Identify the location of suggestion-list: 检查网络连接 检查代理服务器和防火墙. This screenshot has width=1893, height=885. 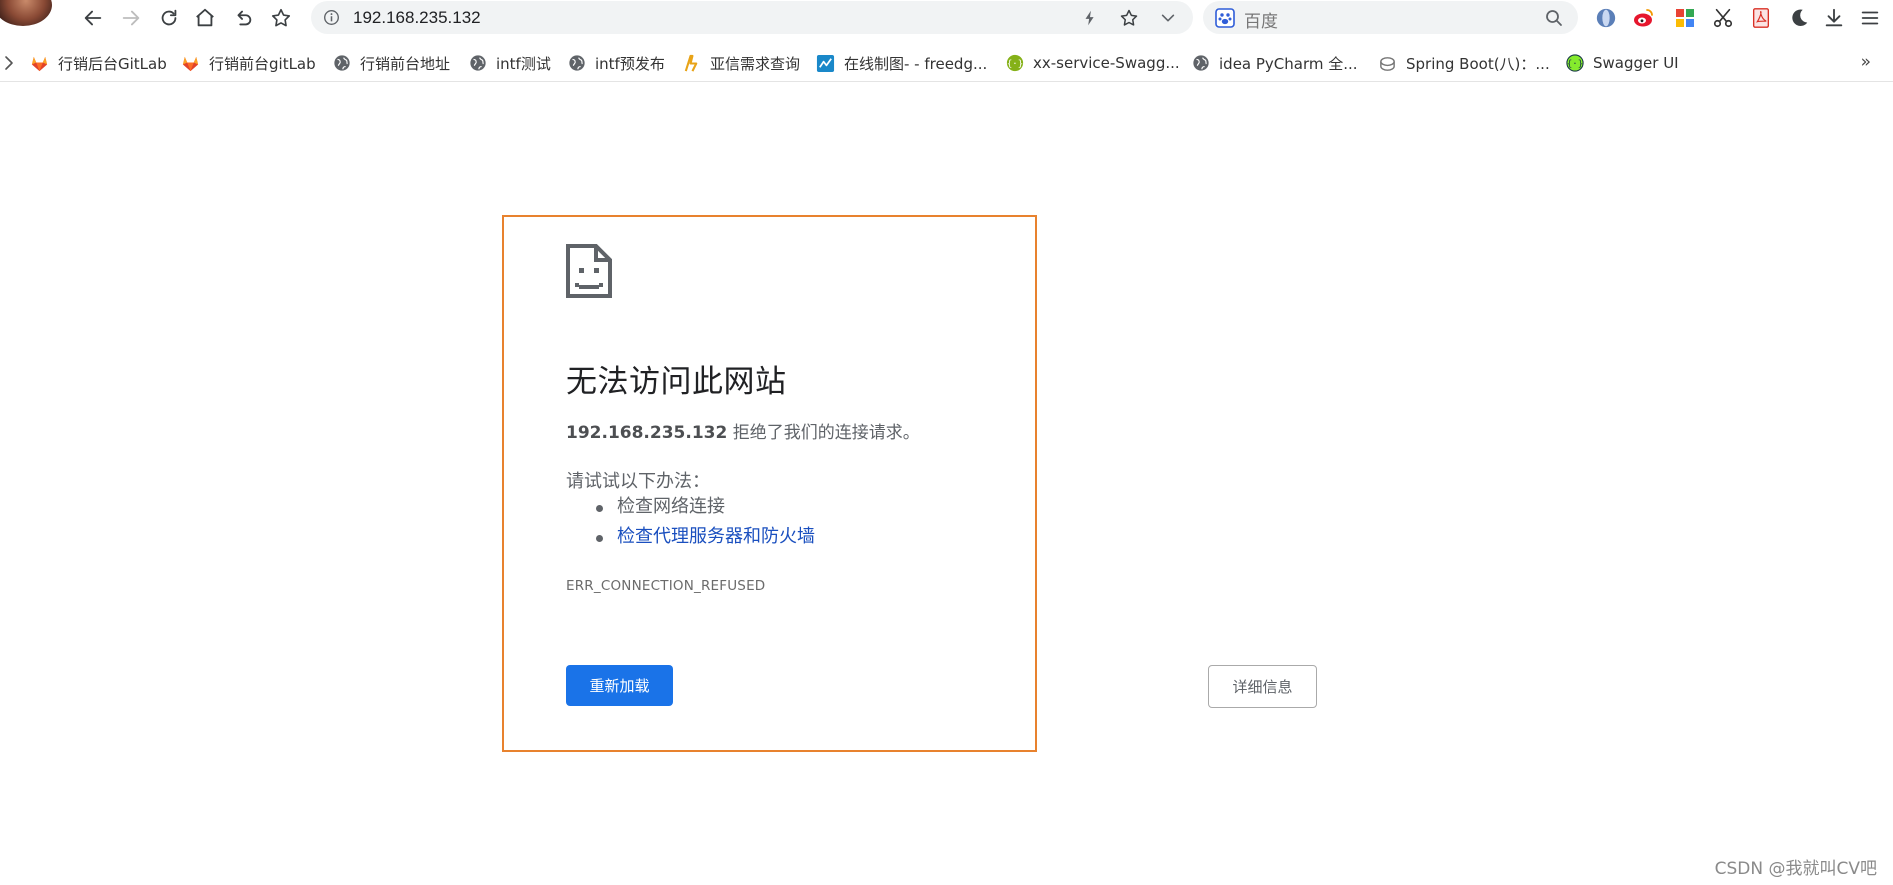
(705, 522).